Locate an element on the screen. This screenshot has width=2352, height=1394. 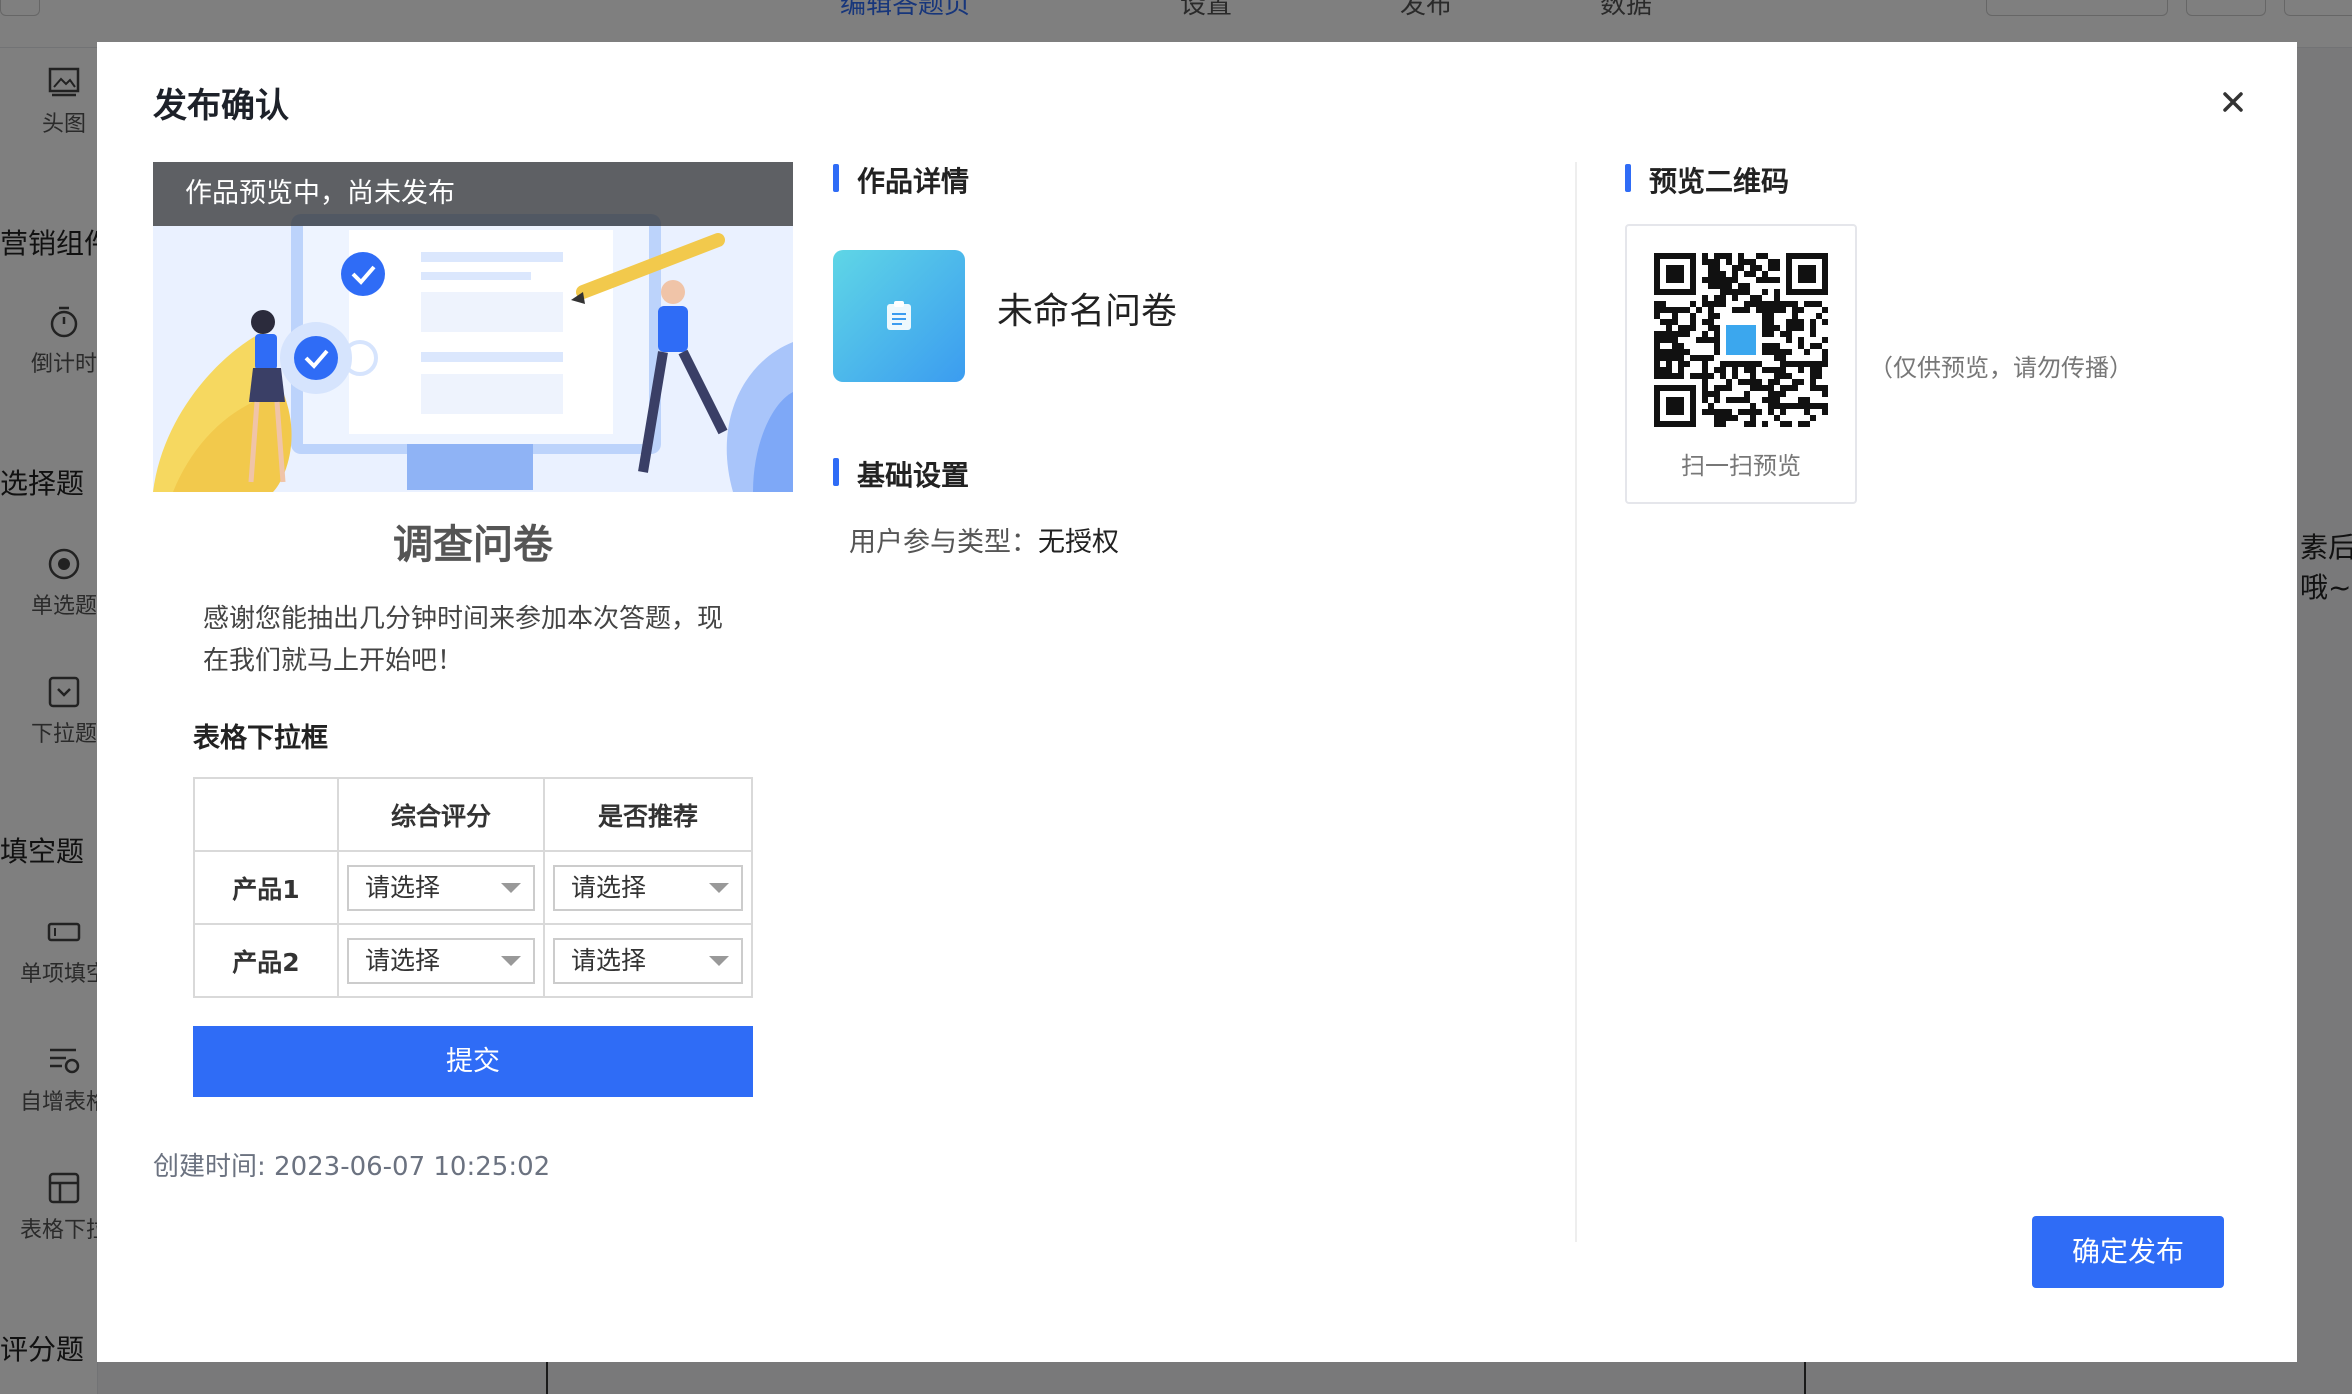
close-button is located at coordinates (2233, 102).